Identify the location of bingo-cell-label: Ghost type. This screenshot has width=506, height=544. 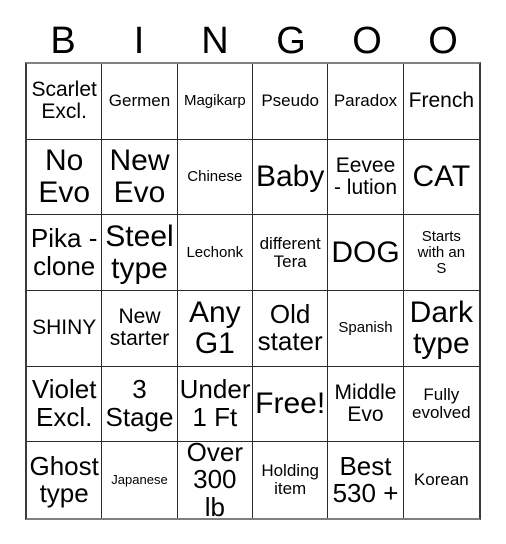
(64, 479).